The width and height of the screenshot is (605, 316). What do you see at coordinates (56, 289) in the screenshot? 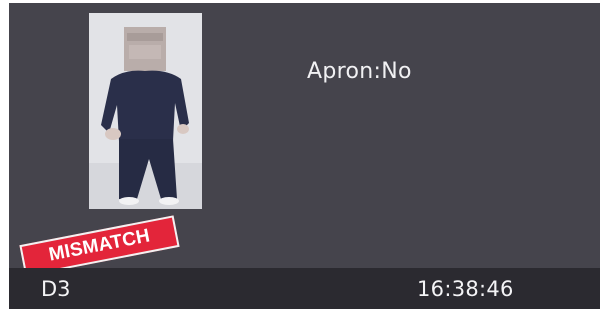
I see `device-channel-label: D3` at bounding box center [56, 289].